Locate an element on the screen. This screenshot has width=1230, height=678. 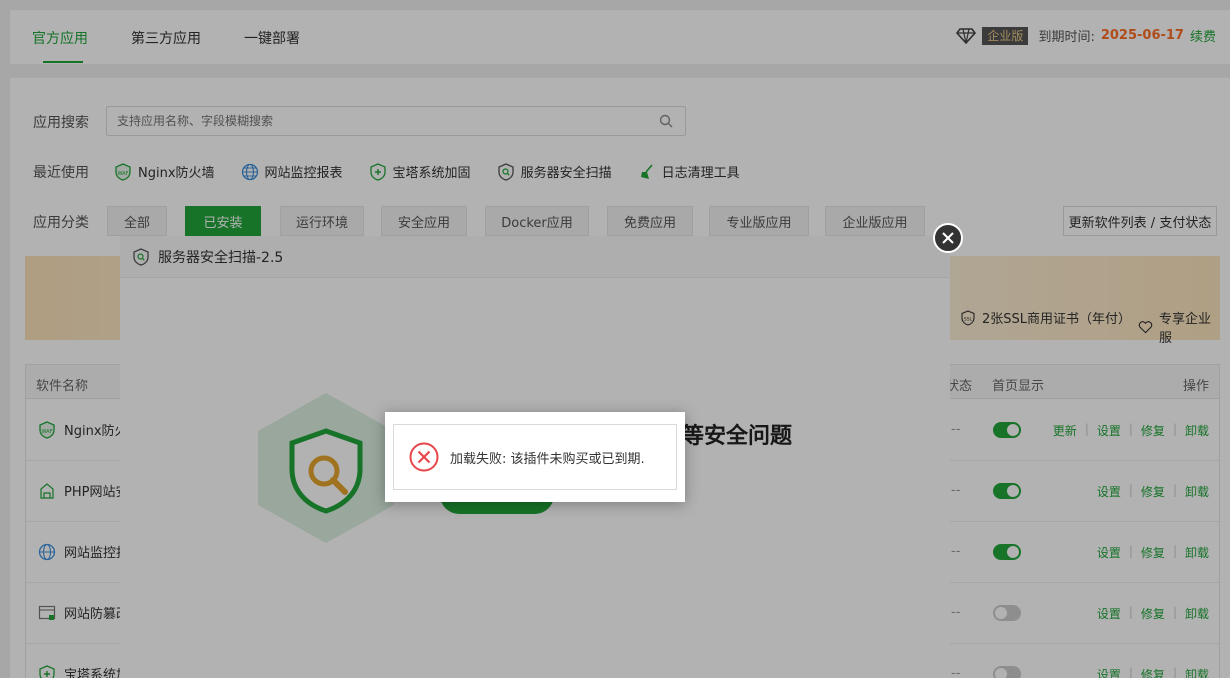
modal-close-button is located at coordinates (948, 238).